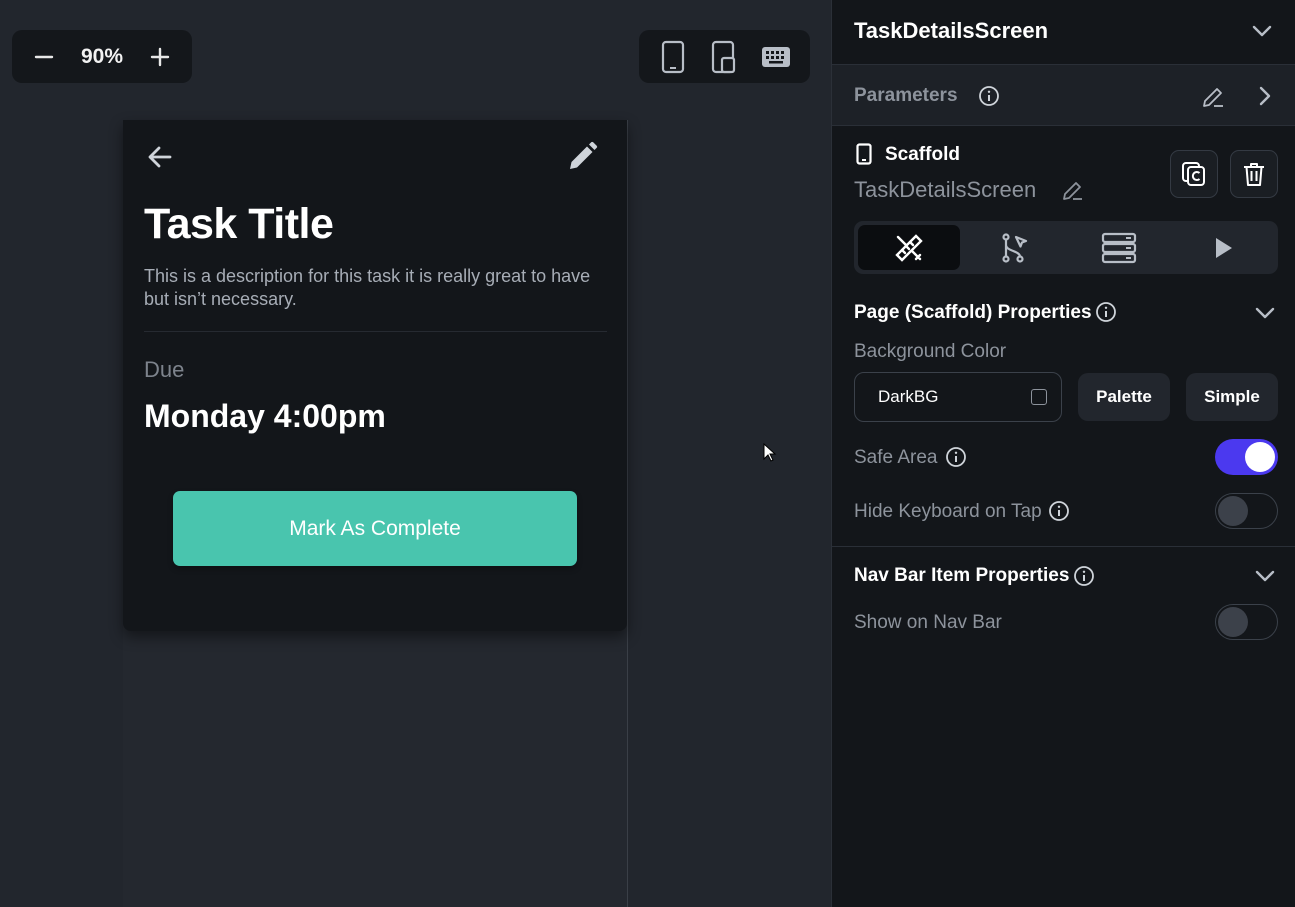  What do you see at coordinates (948, 511) in the screenshot?
I see `hide-keyboard-label: Hide Keyboard on Tap` at bounding box center [948, 511].